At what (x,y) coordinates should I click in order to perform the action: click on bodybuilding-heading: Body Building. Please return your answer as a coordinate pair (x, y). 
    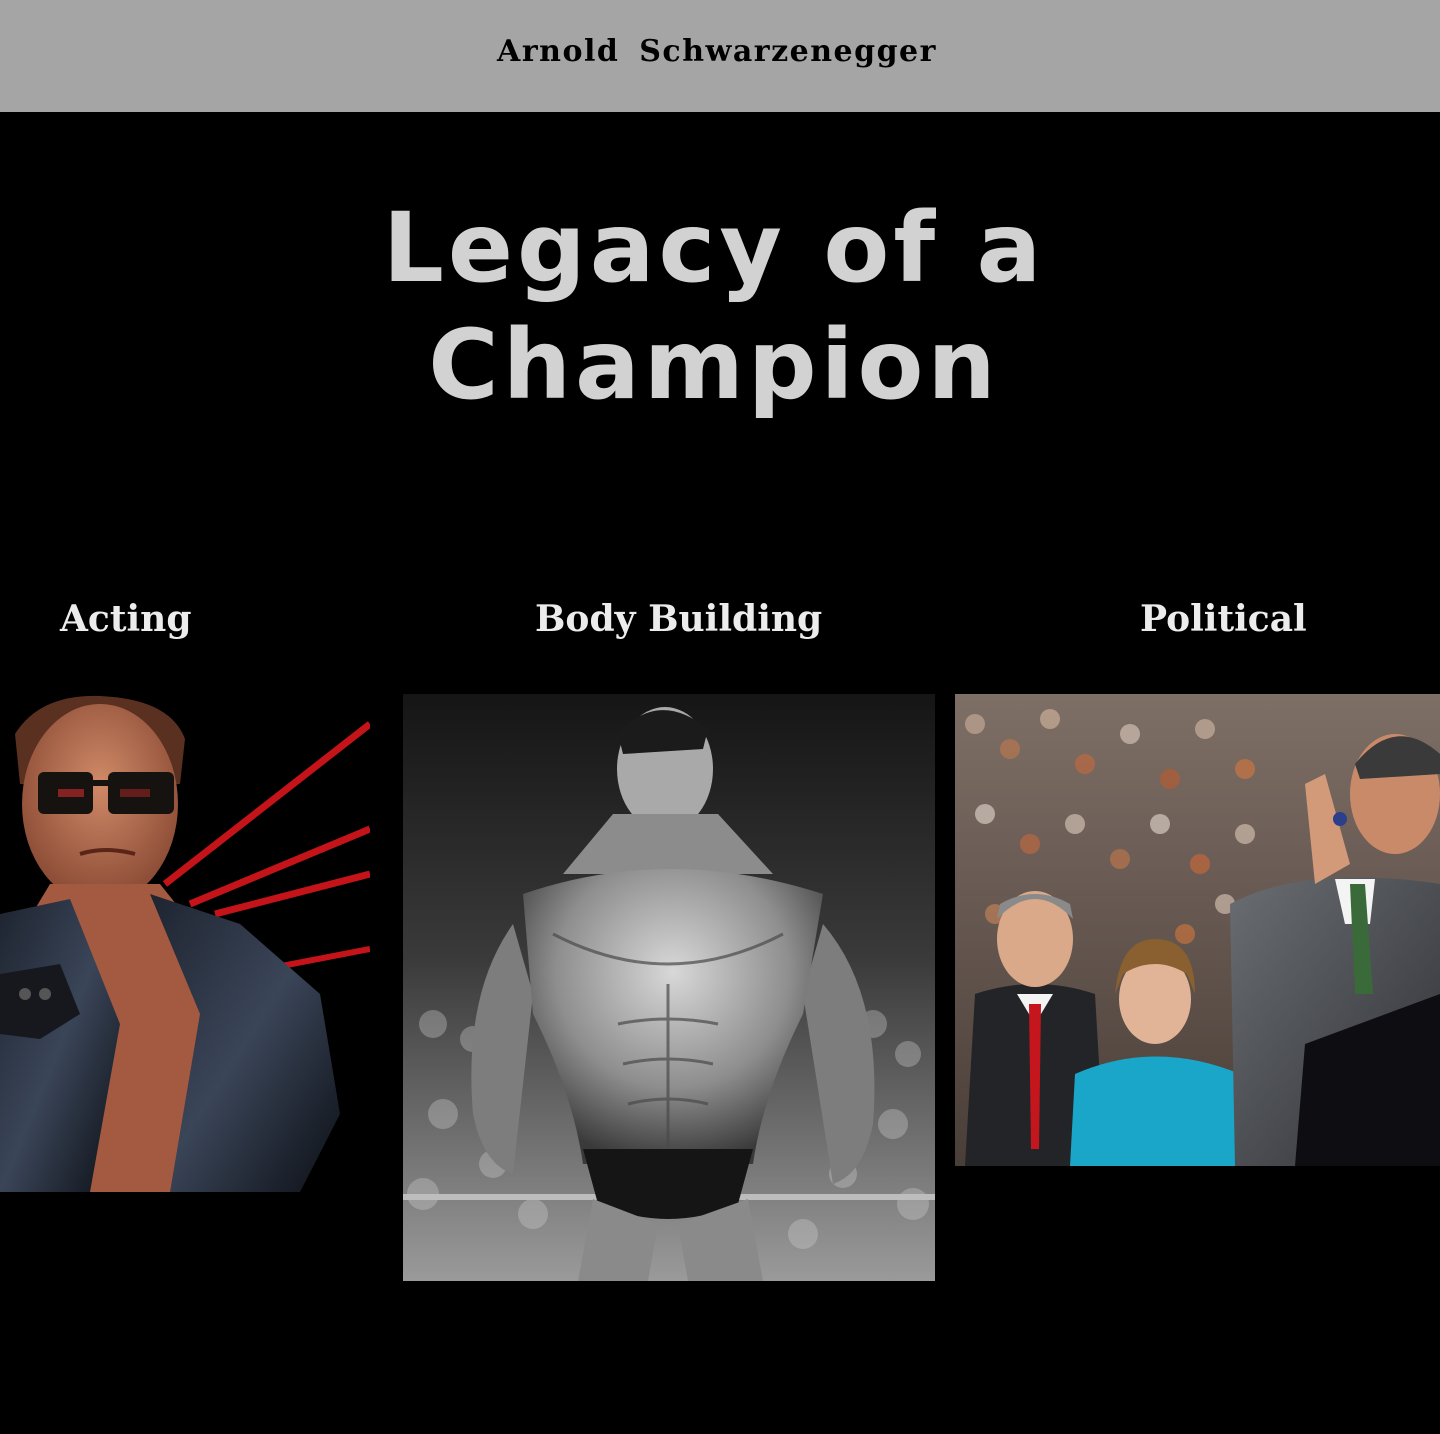
    Looking at the image, I should click on (679, 619).